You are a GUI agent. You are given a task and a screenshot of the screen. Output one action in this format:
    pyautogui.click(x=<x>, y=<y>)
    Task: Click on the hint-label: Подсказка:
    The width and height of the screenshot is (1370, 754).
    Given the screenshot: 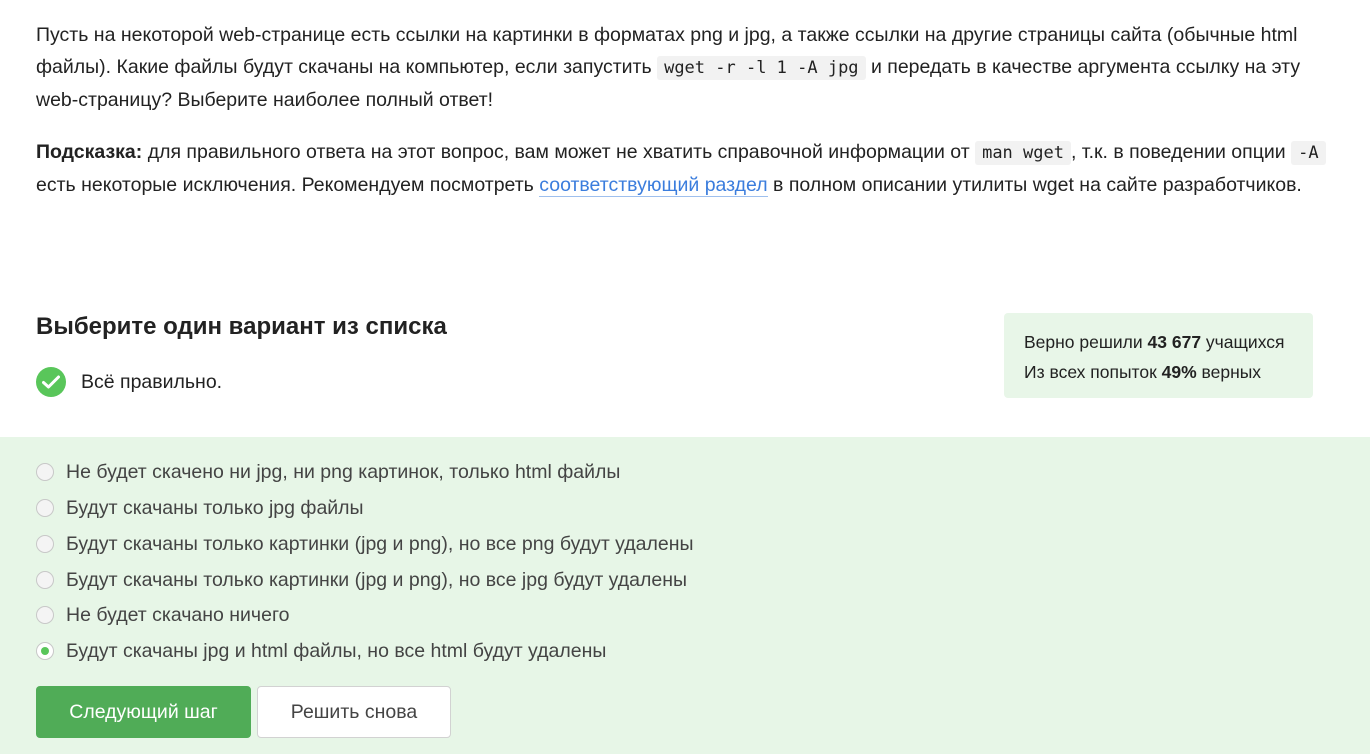 What is the action you would take?
    pyautogui.click(x=89, y=152)
    